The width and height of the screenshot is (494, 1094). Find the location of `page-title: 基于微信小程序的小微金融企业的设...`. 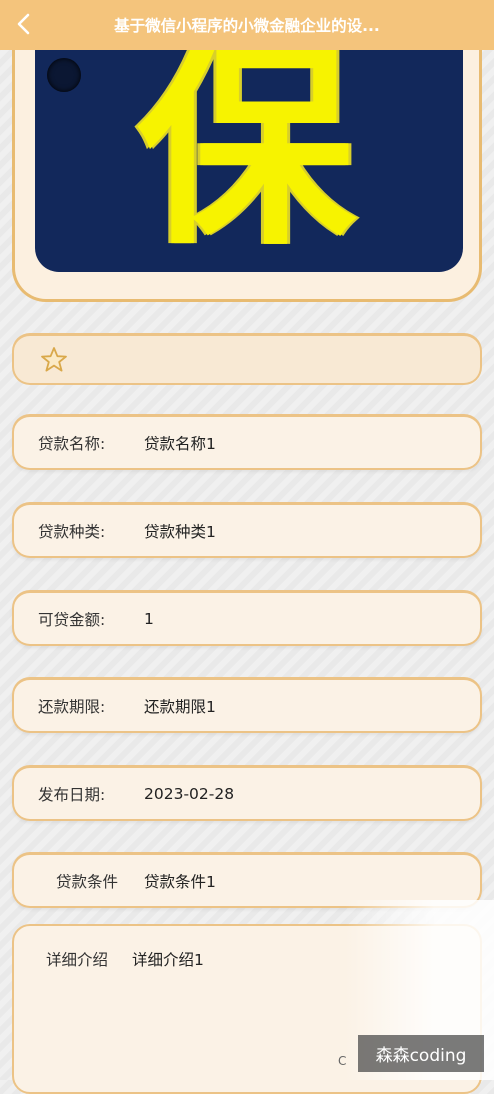

page-title: 基于微信小程序的小微金融企业的设... is located at coordinates (247, 26).